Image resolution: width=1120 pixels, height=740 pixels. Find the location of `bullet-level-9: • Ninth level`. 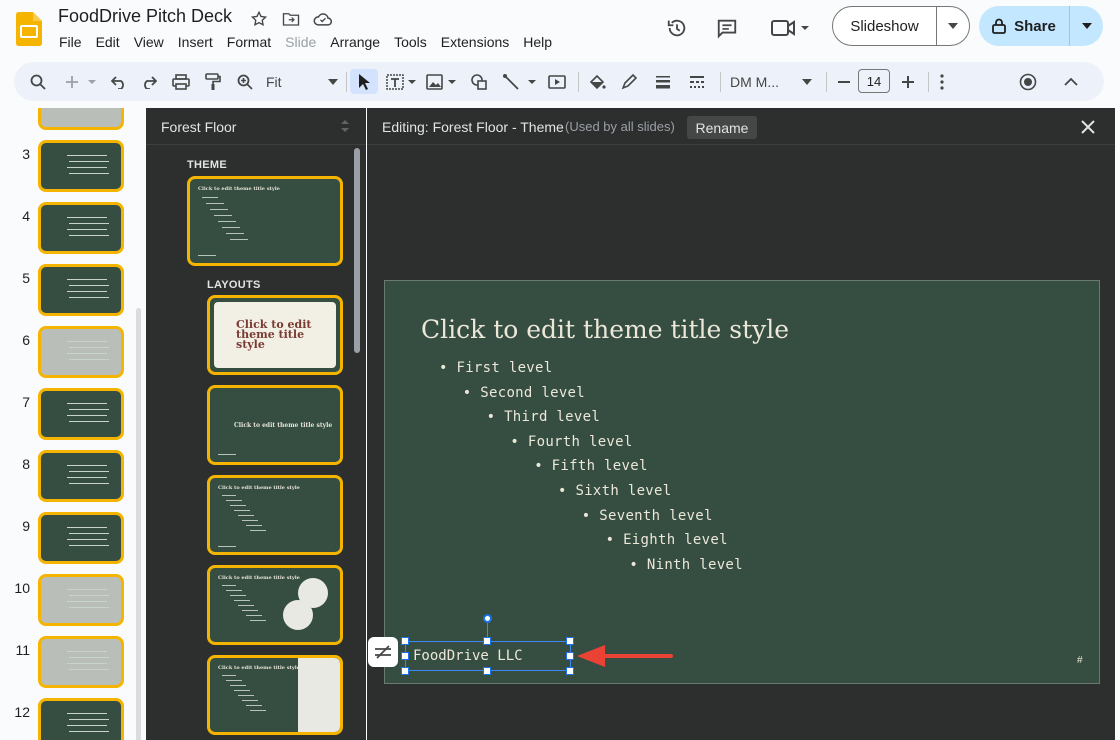

bullet-level-9: • Ninth level is located at coordinates (686, 565).